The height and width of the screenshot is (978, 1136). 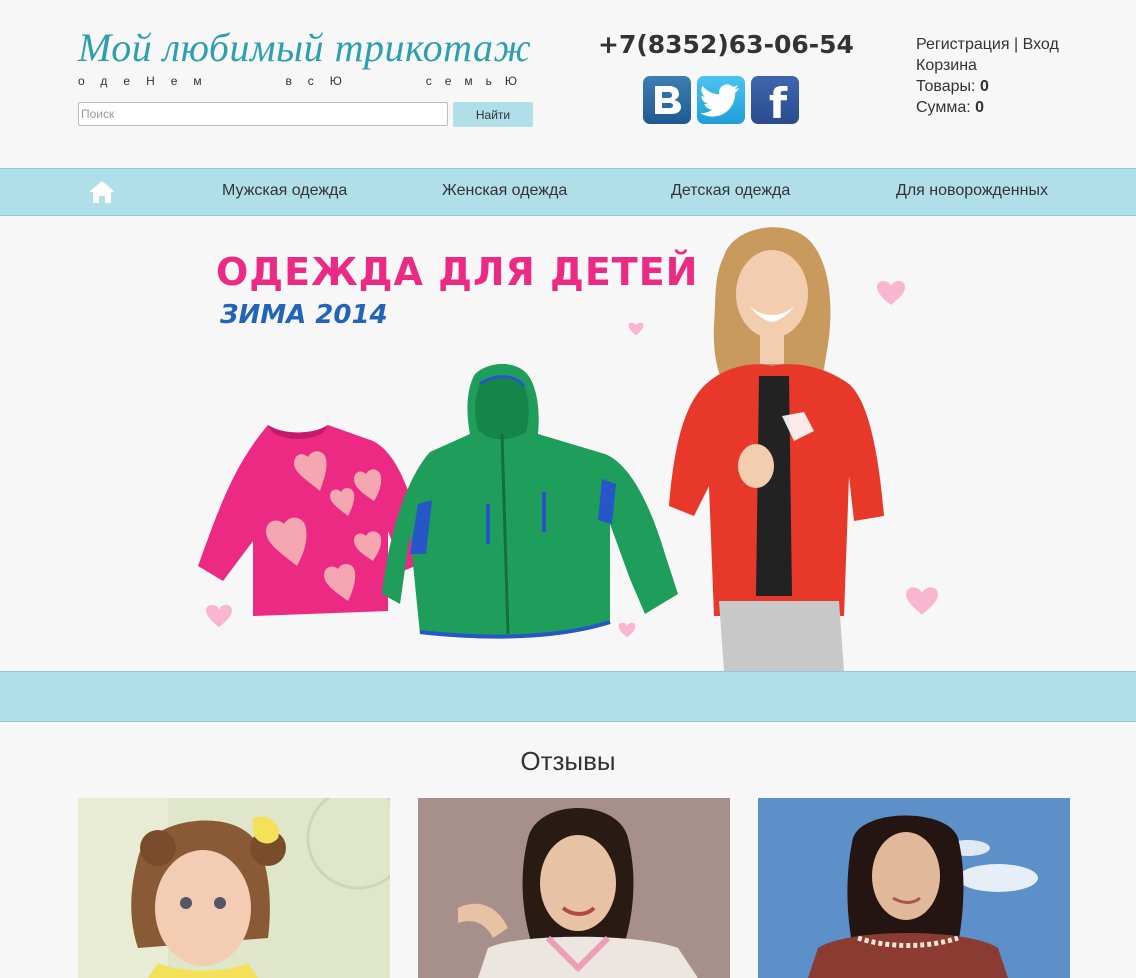 What do you see at coordinates (943, 107) in the screenshot?
I see `cart-sum-label: Сумма:` at bounding box center [943, 107].